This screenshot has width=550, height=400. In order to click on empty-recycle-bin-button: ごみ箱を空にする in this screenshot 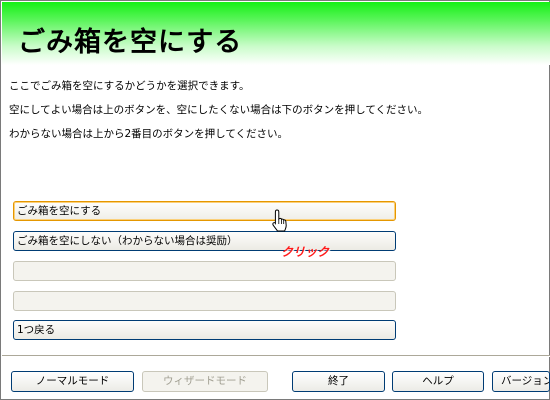, I will do `click(204, 211)`.